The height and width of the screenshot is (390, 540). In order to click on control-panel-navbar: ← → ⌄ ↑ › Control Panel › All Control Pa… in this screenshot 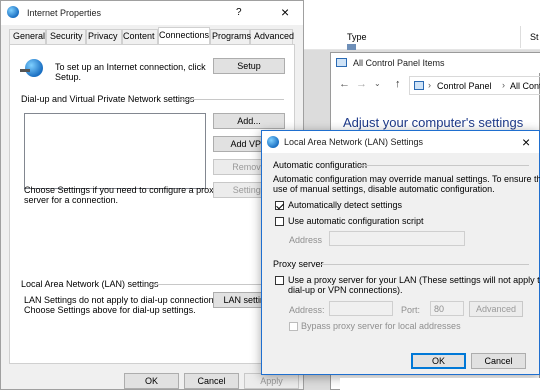, I will do `click(435, 86)`.